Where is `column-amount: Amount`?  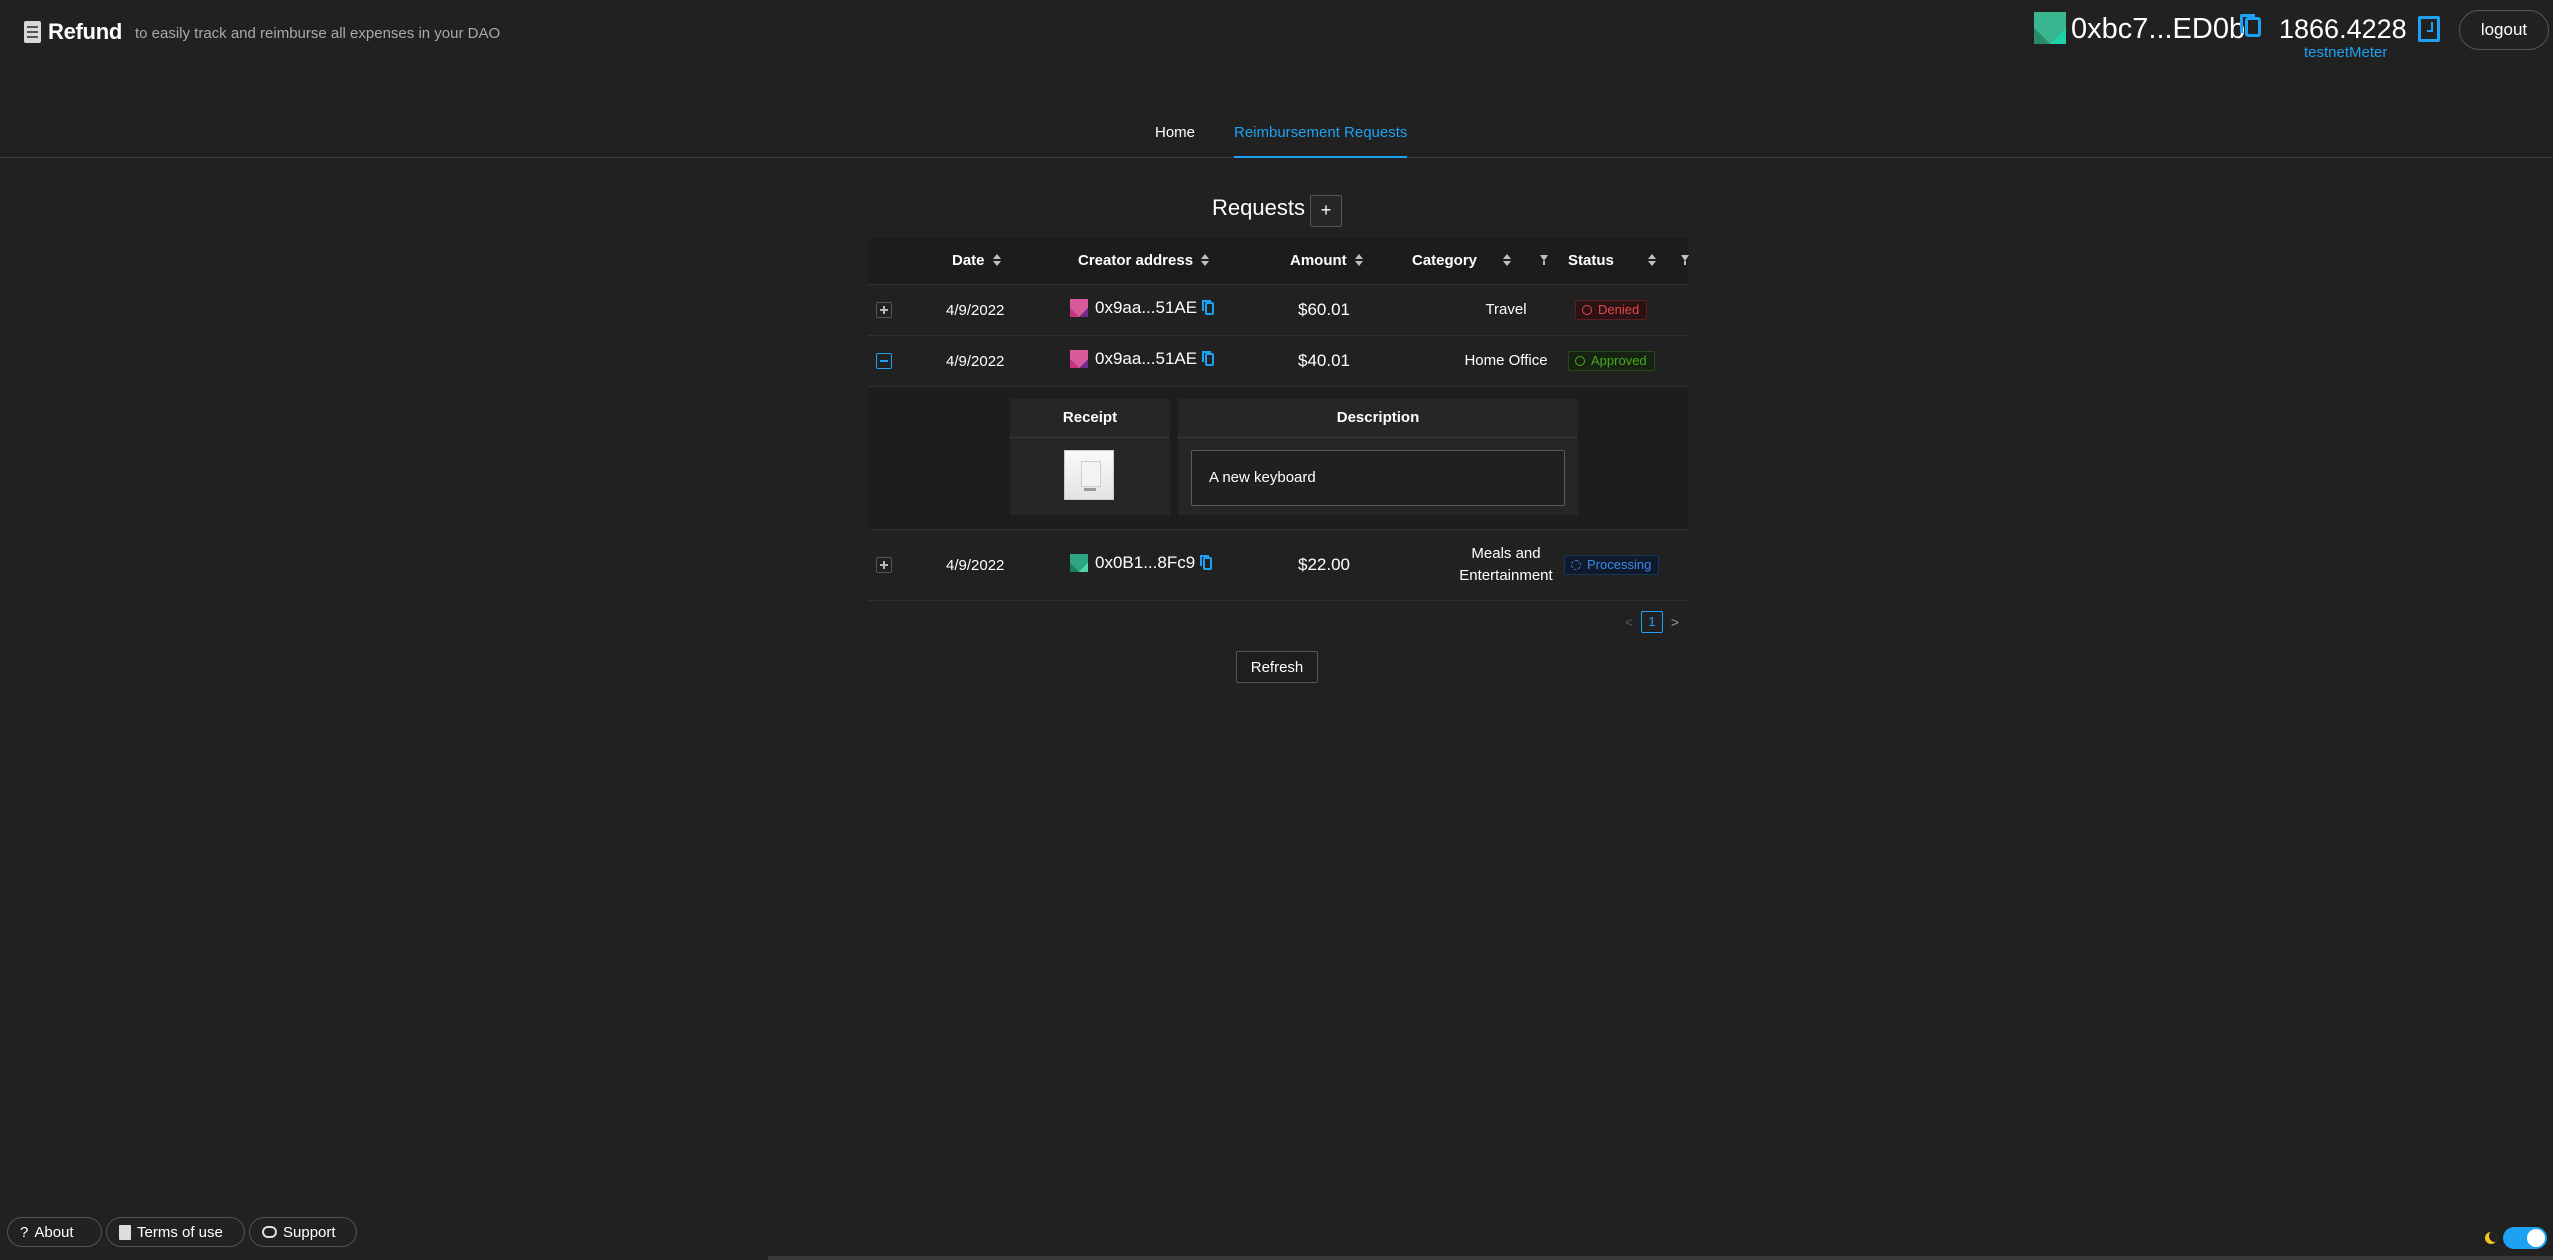
column-amount: Amount is located at coordinates (1326, 260).